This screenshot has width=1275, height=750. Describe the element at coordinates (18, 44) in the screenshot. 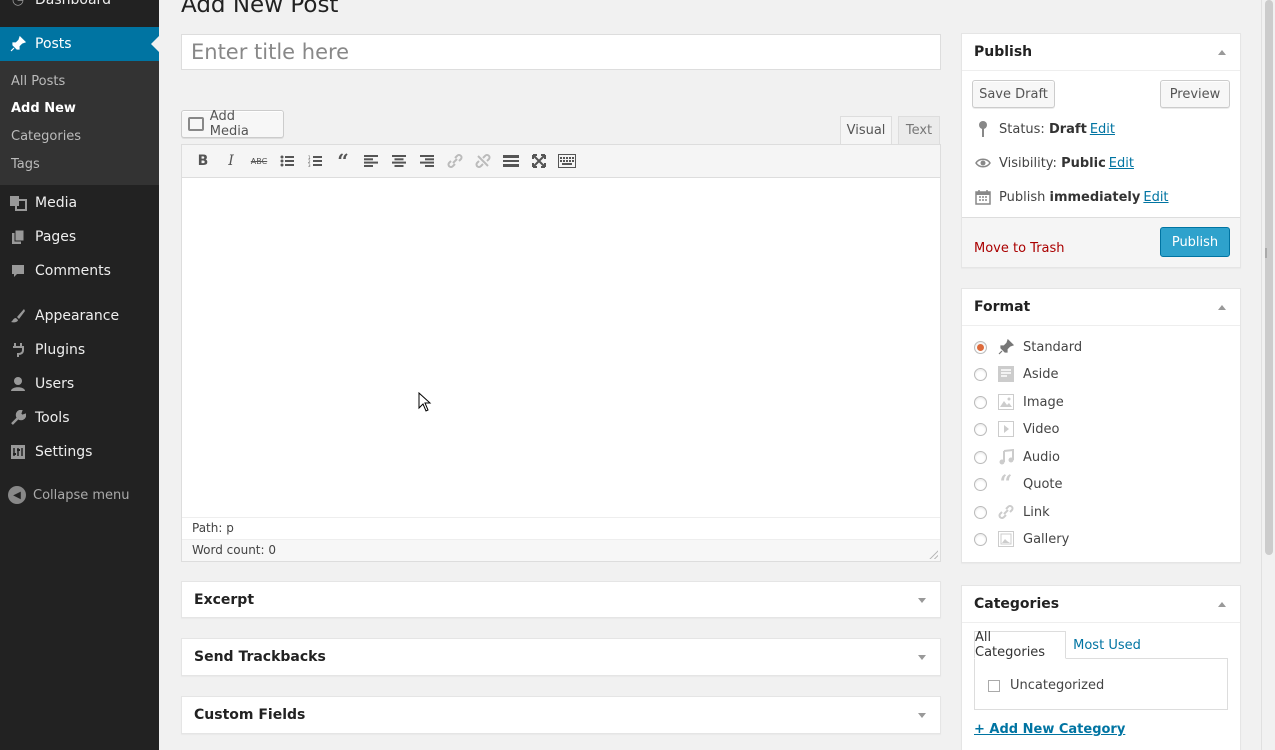

I see `pin-icon` at that location.